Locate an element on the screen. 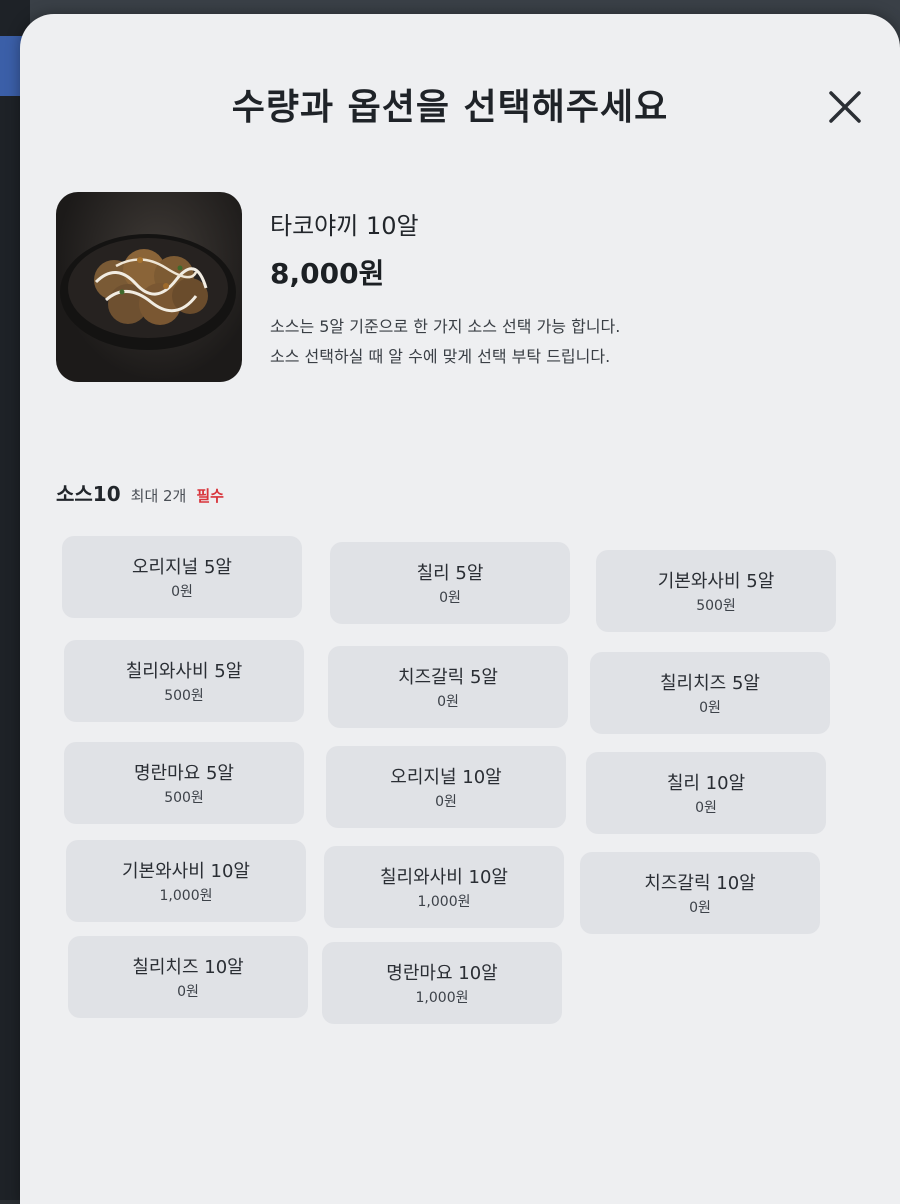 This screenshot has height=1204, width=900. takoyaki-image is located at coordinates (149, 287).